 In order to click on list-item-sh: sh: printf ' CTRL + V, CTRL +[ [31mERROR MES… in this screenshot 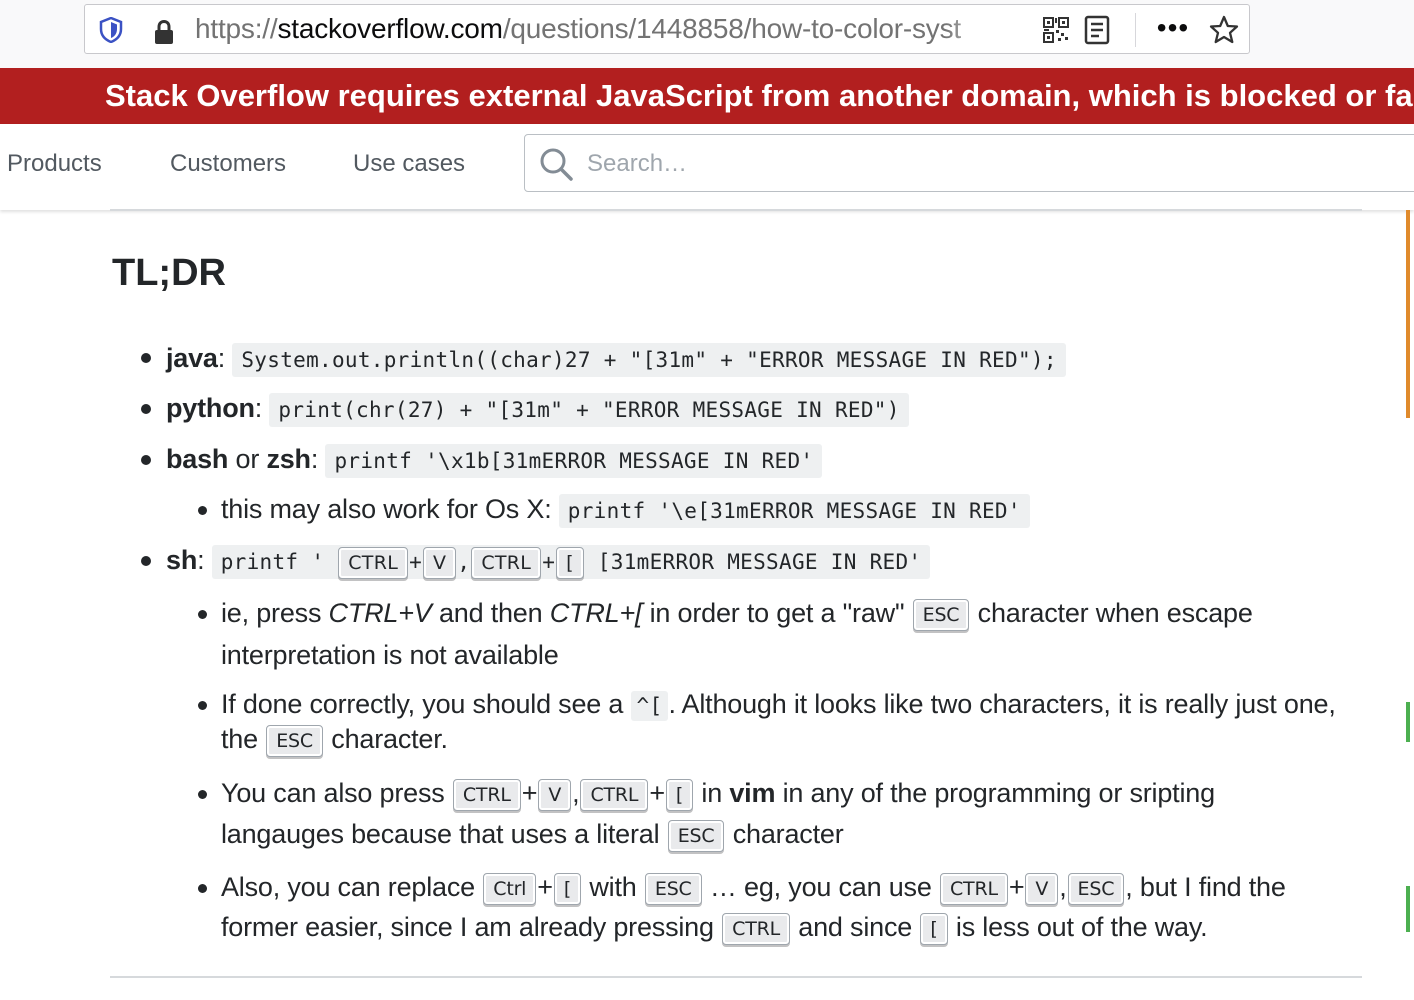, I will do `click(548, 562)`.